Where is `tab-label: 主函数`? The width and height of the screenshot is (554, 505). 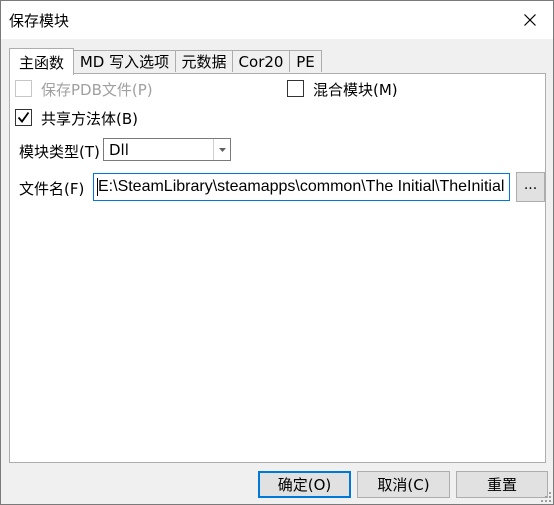
tab-label: 主函数 is located at coordinates (41, 62).